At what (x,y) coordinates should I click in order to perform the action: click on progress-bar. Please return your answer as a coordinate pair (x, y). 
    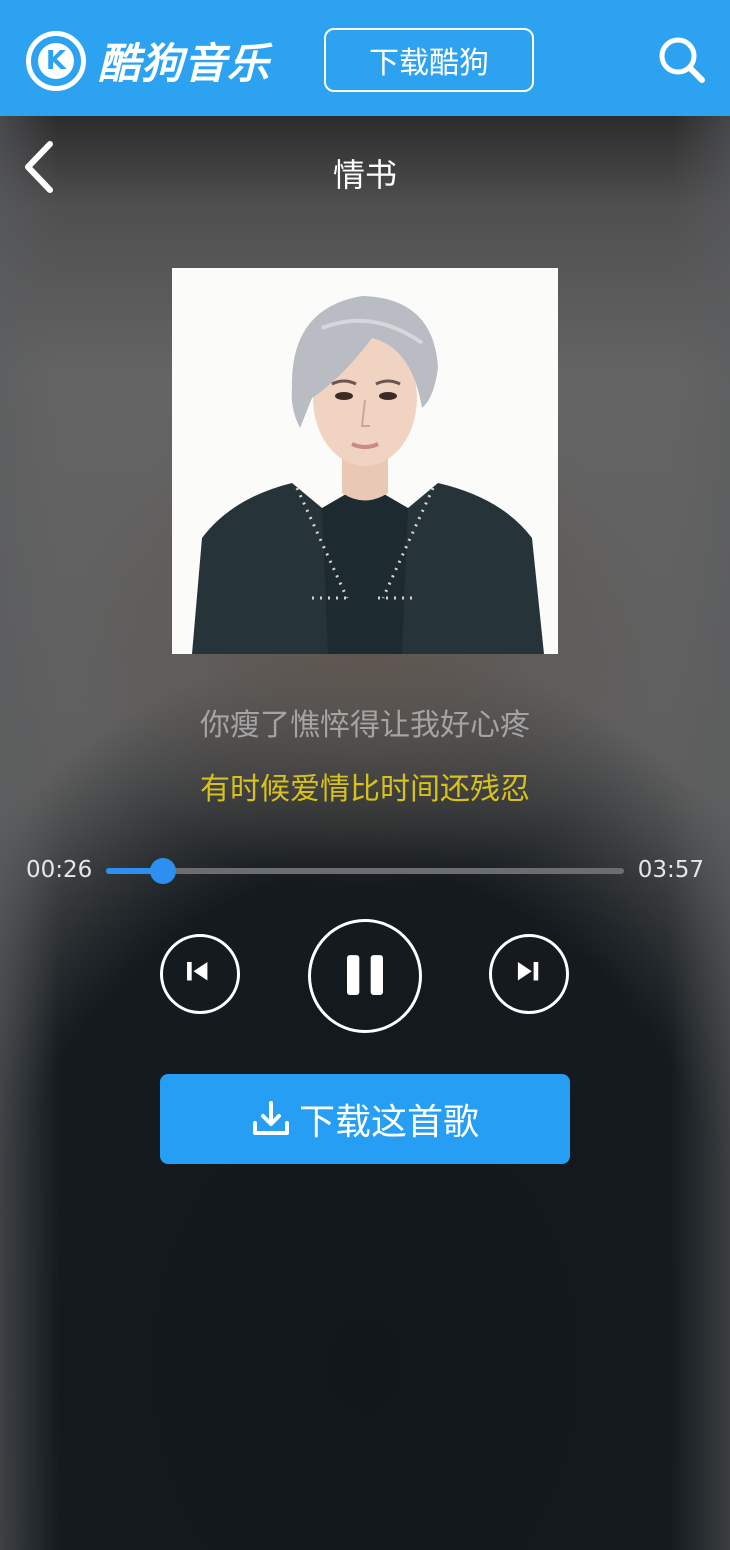
    Looking at the image, I should click on (365, 871).